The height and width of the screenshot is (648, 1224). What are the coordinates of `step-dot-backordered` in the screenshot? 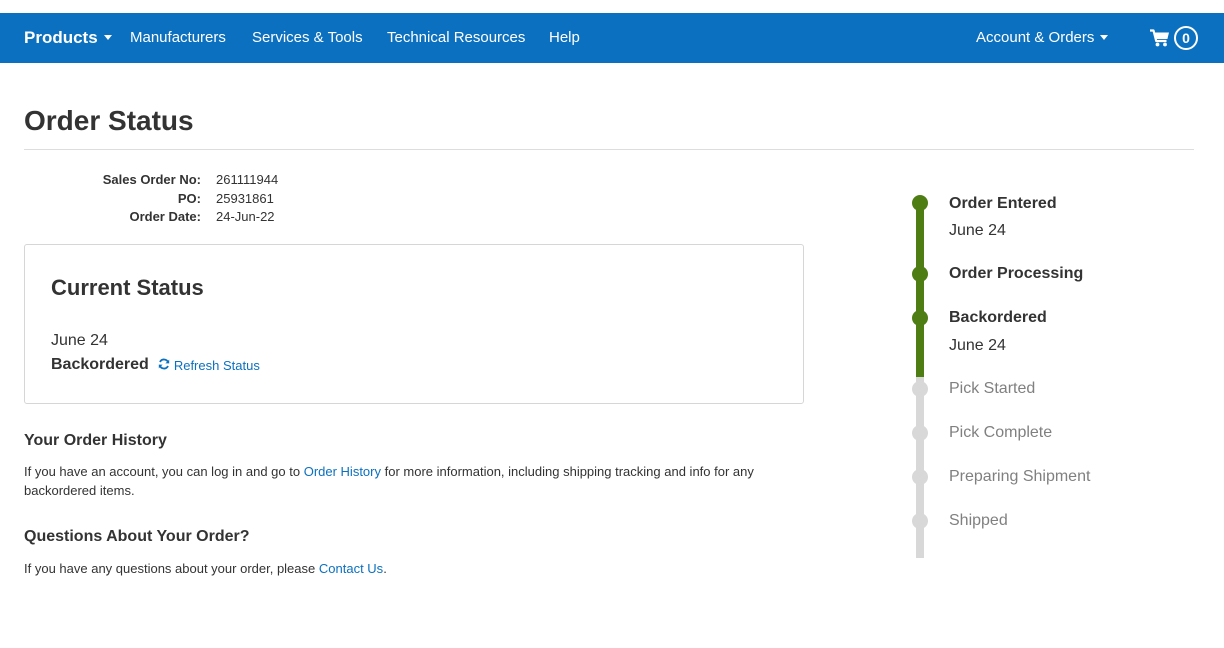 It's located at (920, 318).